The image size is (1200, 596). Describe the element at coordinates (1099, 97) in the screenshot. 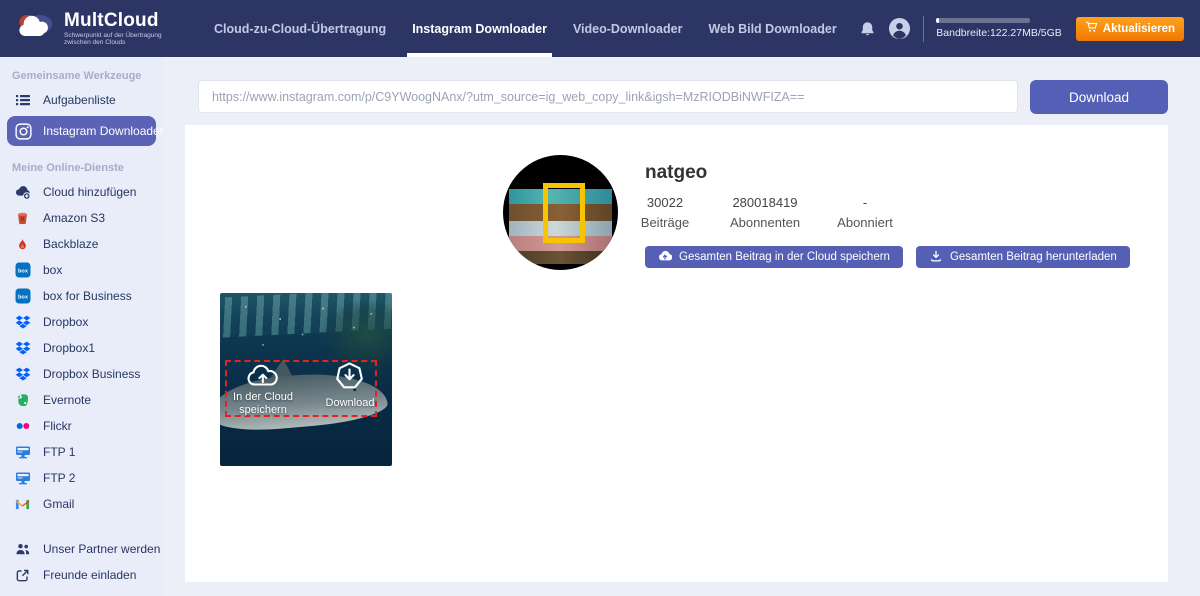

I see `download-button: Download` at that location.